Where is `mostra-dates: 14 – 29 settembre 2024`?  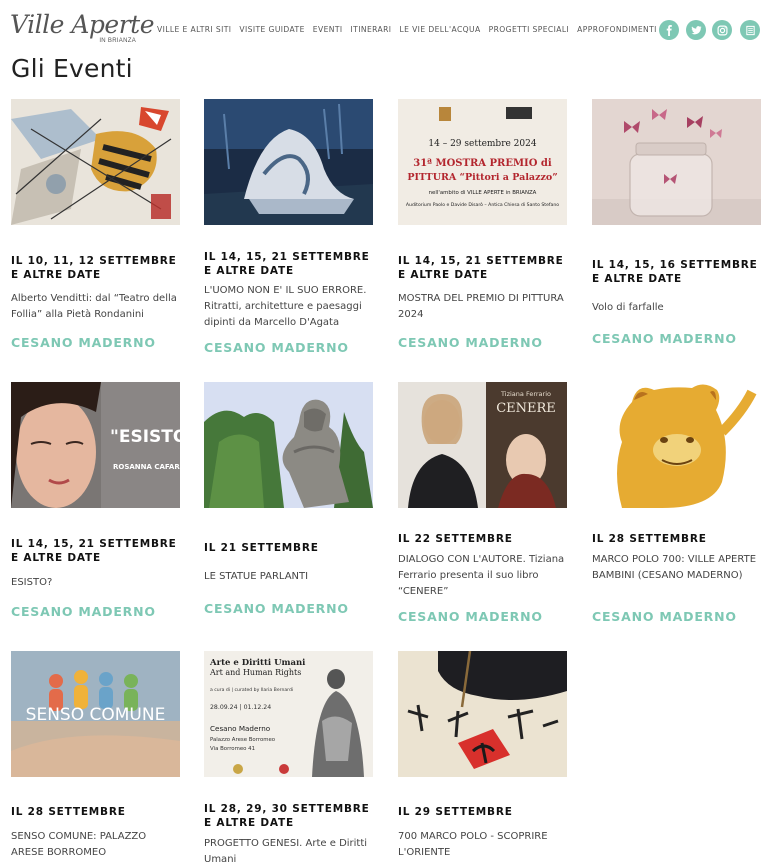 mostra-dates: 14 – 29 settembre 2024 is located at coordinates (482, 144).